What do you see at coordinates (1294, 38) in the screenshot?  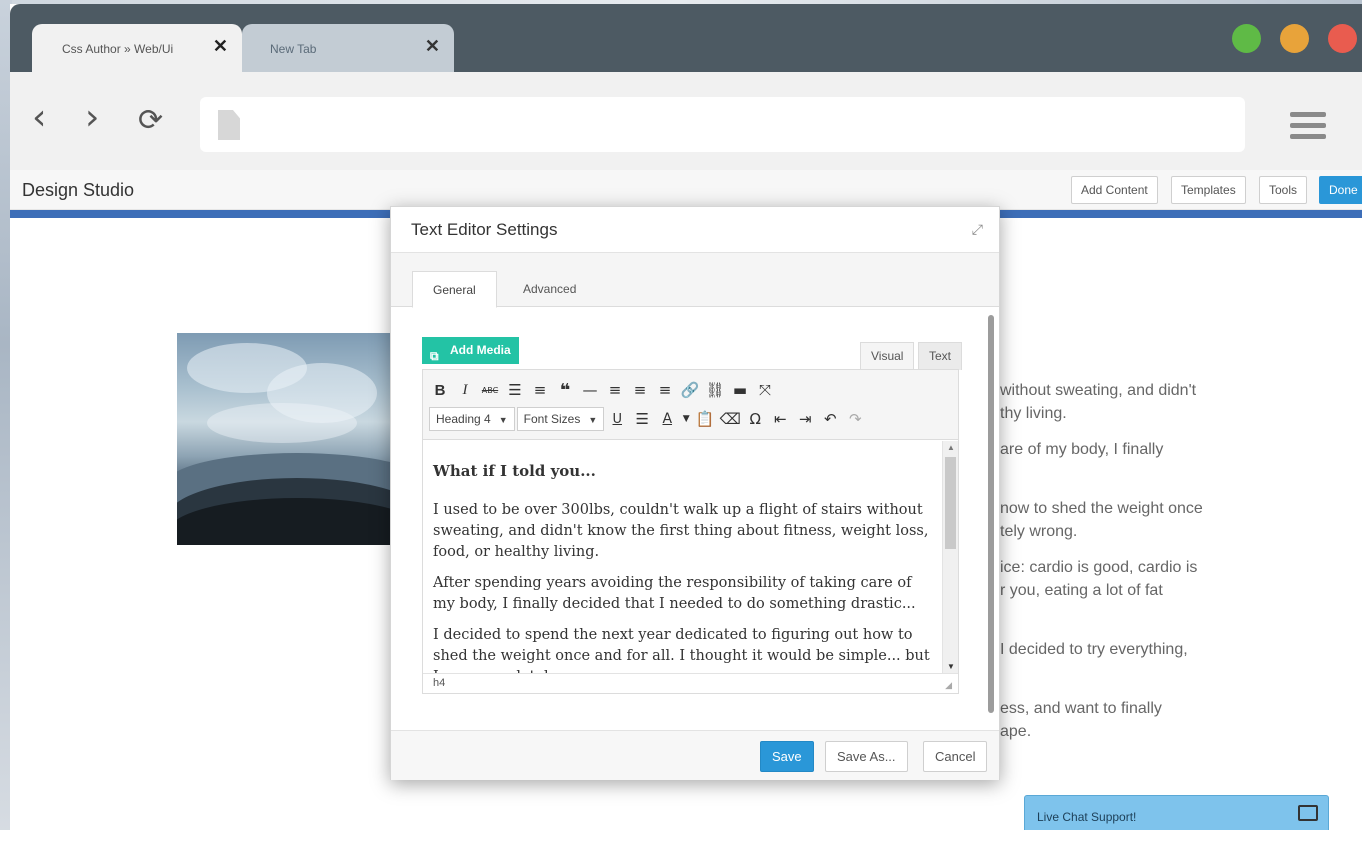 I see `minimize-window-button` at bounding box center [1294, 38].